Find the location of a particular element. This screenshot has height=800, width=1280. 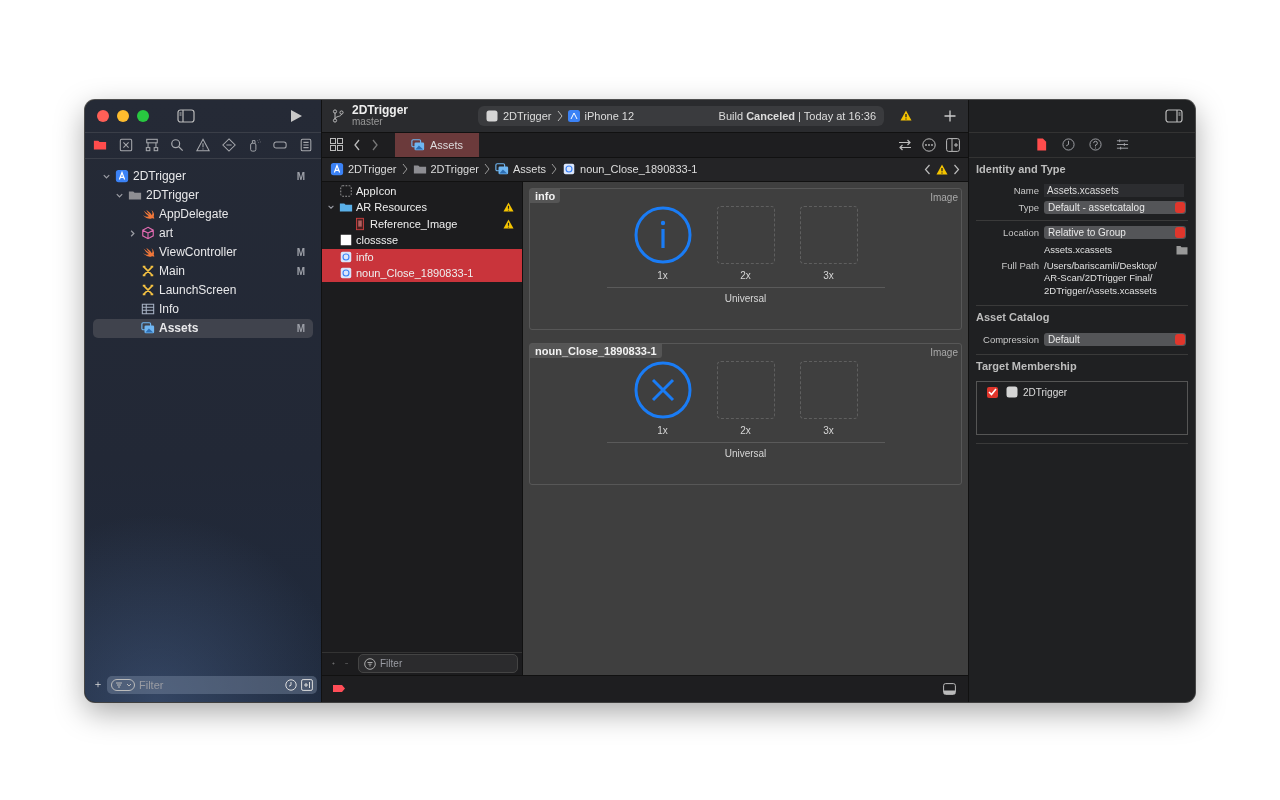

file-name: Main is located at coordinates (172, 271).